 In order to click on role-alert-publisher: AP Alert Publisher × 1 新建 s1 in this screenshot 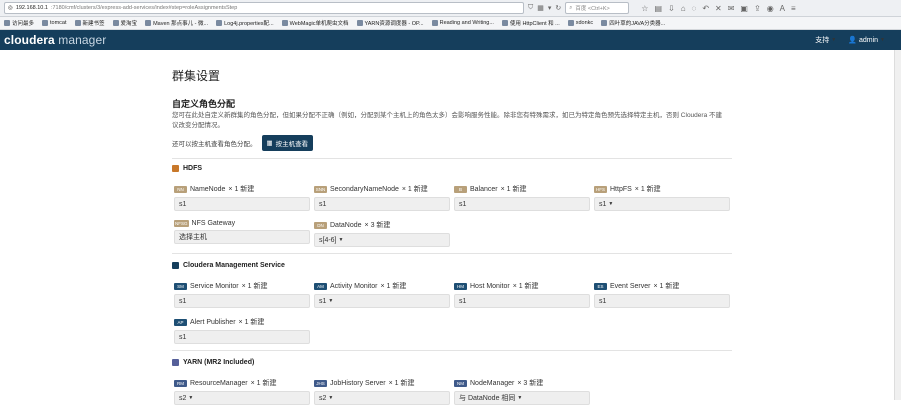, I will do `click(242, 330)`.